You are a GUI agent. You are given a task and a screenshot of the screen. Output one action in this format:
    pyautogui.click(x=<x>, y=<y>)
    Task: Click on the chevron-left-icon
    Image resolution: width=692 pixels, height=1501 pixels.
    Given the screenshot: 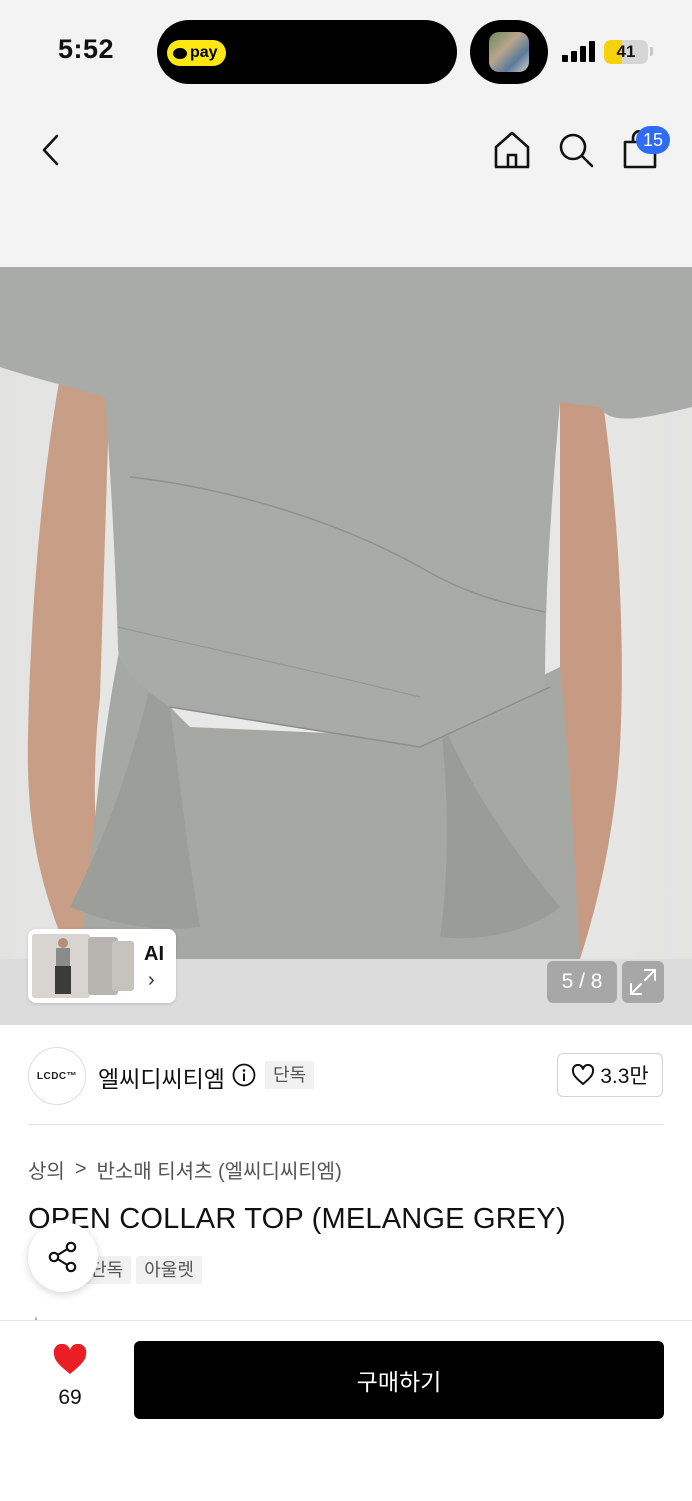 What is the action you would take?
    pyautogui.click(x=50, y=150)
    